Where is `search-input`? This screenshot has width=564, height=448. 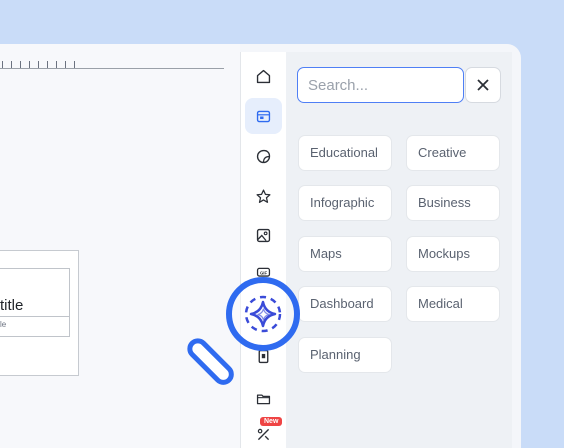
search-input is located at coordinates (380, 85).